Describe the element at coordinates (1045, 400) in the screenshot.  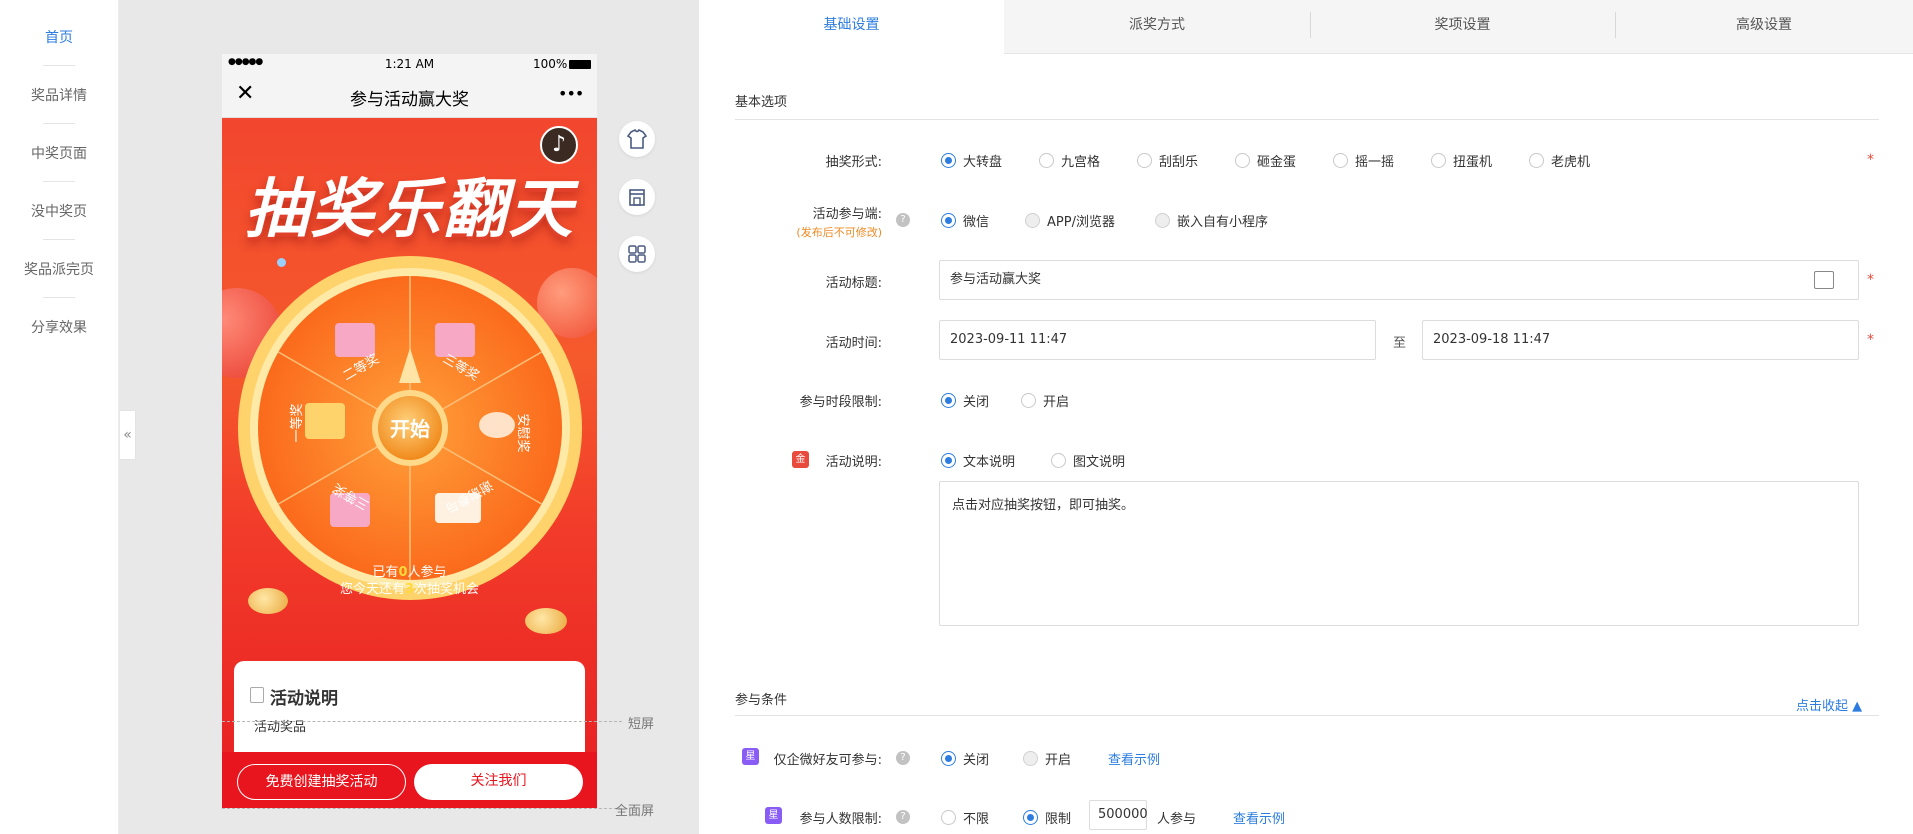
I see `radio-period-on: 开启` at that location.